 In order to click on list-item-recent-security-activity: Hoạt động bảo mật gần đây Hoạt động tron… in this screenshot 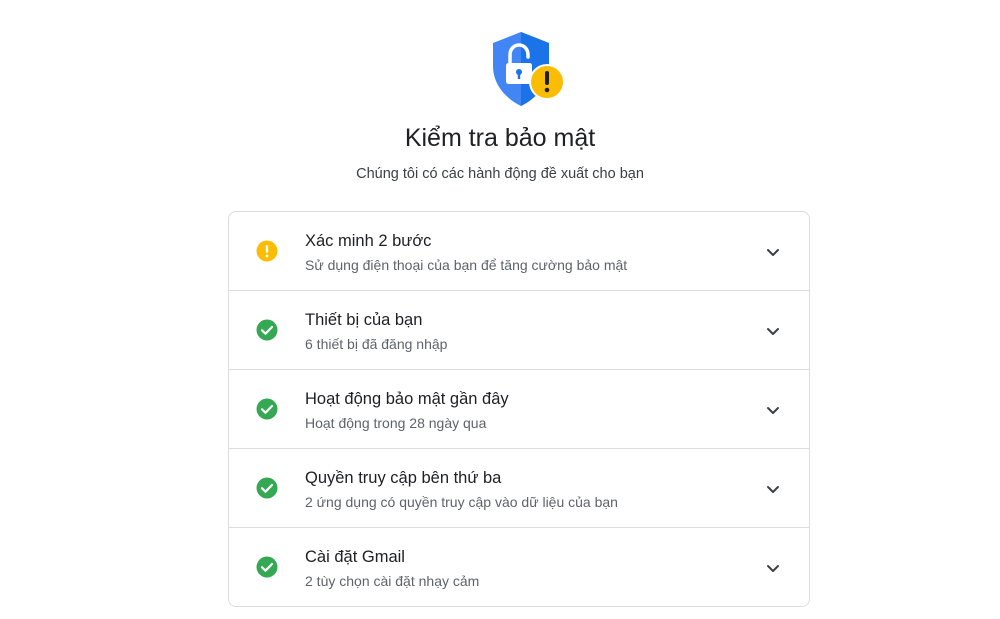, I will do `click(519, 409)`.